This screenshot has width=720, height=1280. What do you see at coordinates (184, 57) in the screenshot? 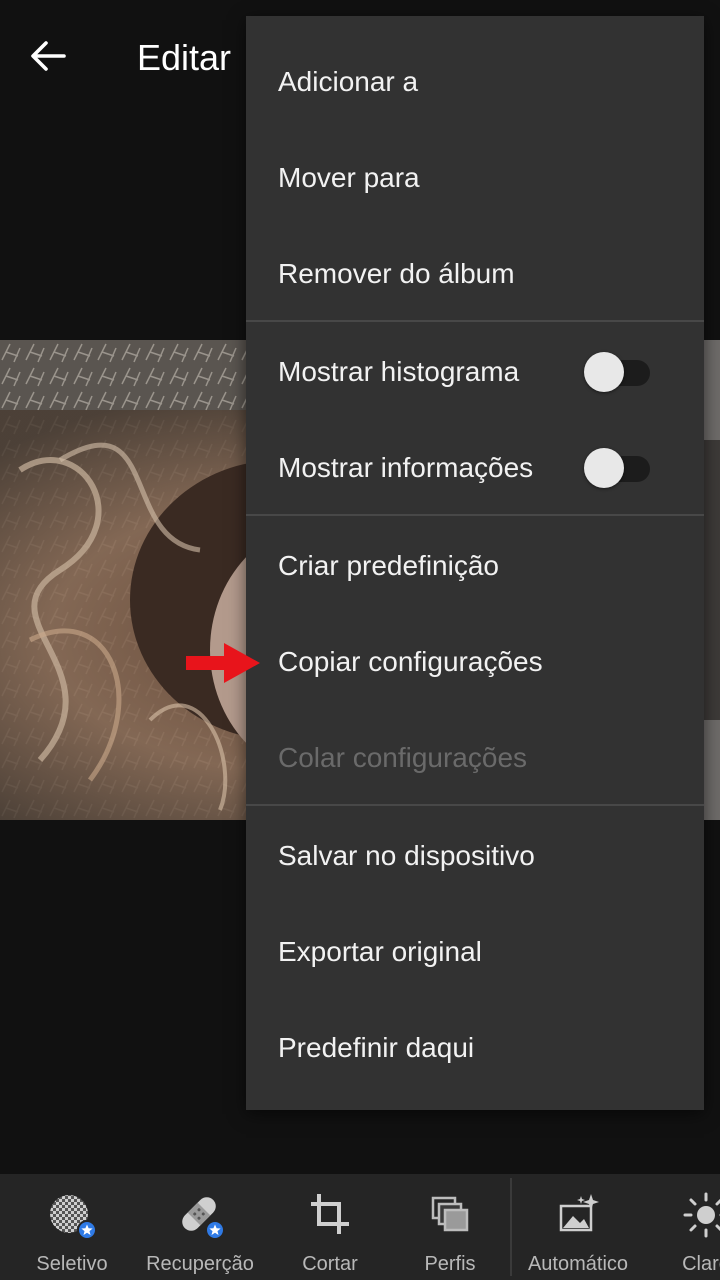
I see `page-title: Editar` at bounding box center [184, 57].